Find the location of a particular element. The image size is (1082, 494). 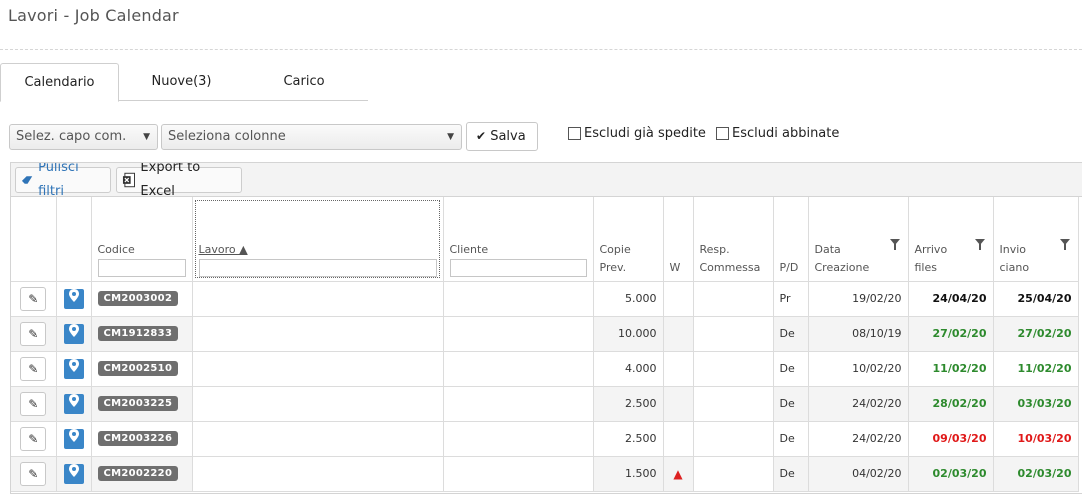

grid-toolbar: Pulisci filtri Export to Excel is located at coordinates (546, 181).